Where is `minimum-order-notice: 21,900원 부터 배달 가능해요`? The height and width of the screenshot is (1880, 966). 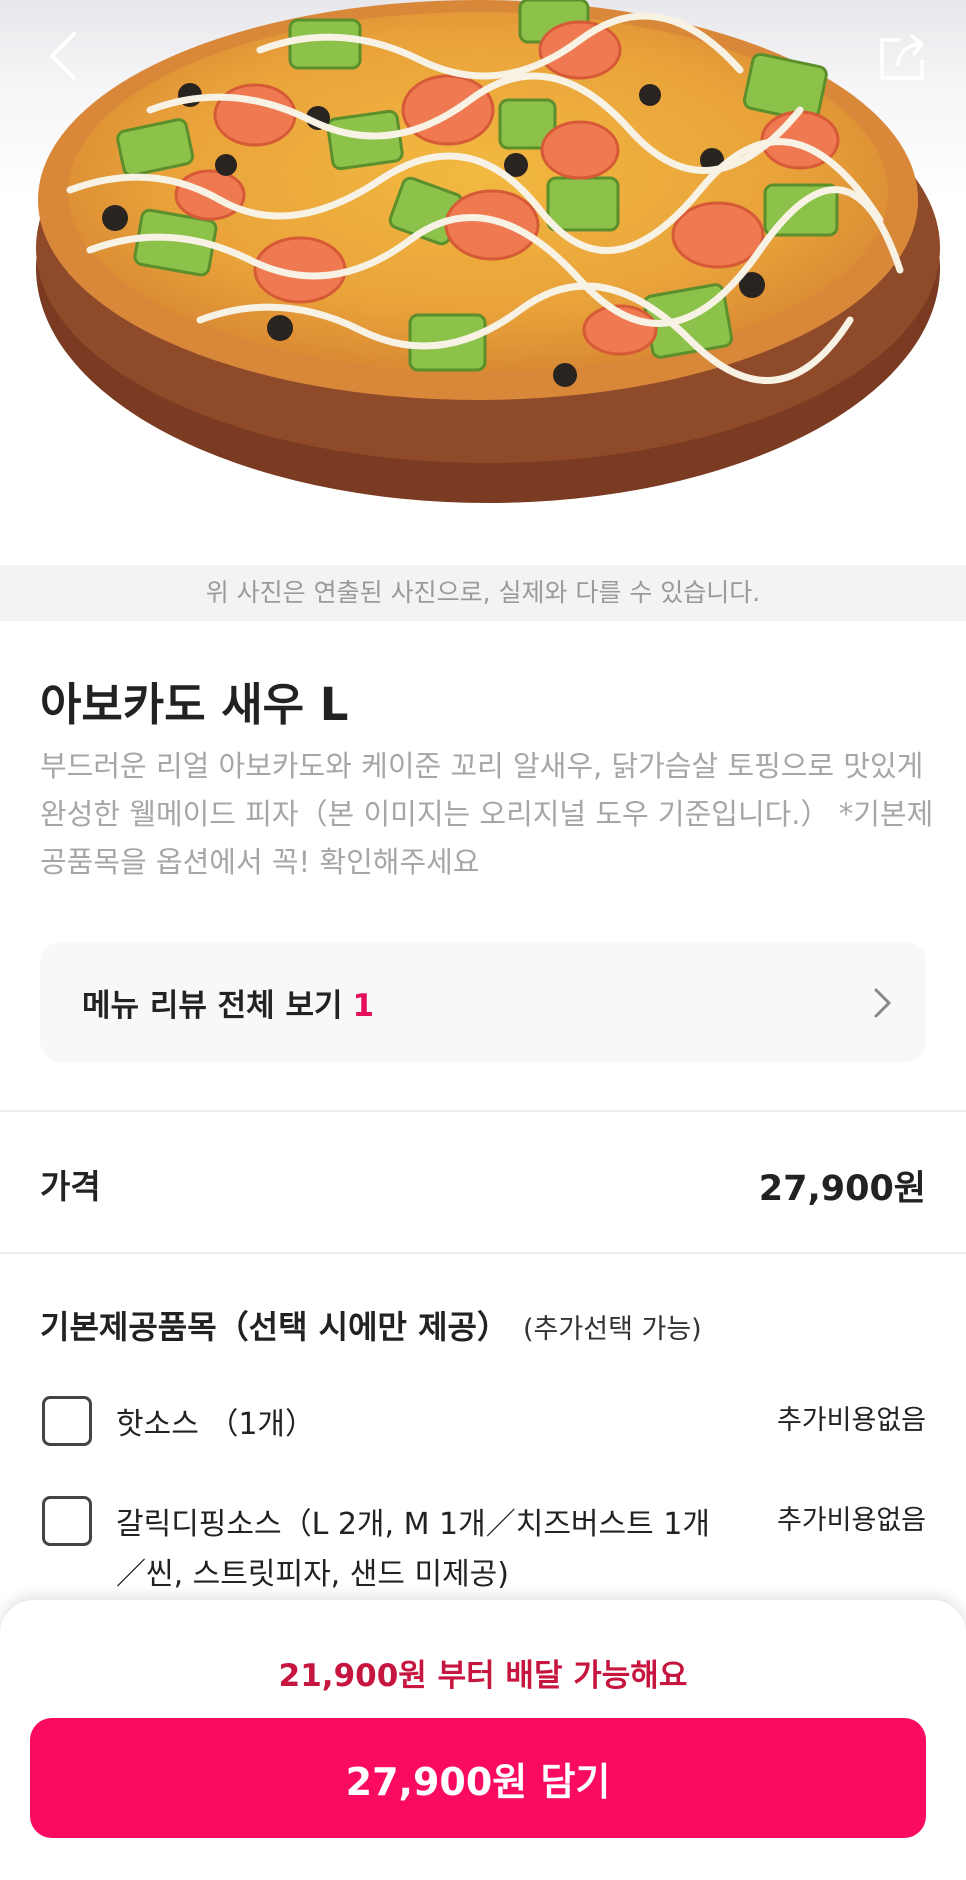 minimum-order-notice: 21,900원 부터 배달 가능해요 is located at coordinates (483, 1676).